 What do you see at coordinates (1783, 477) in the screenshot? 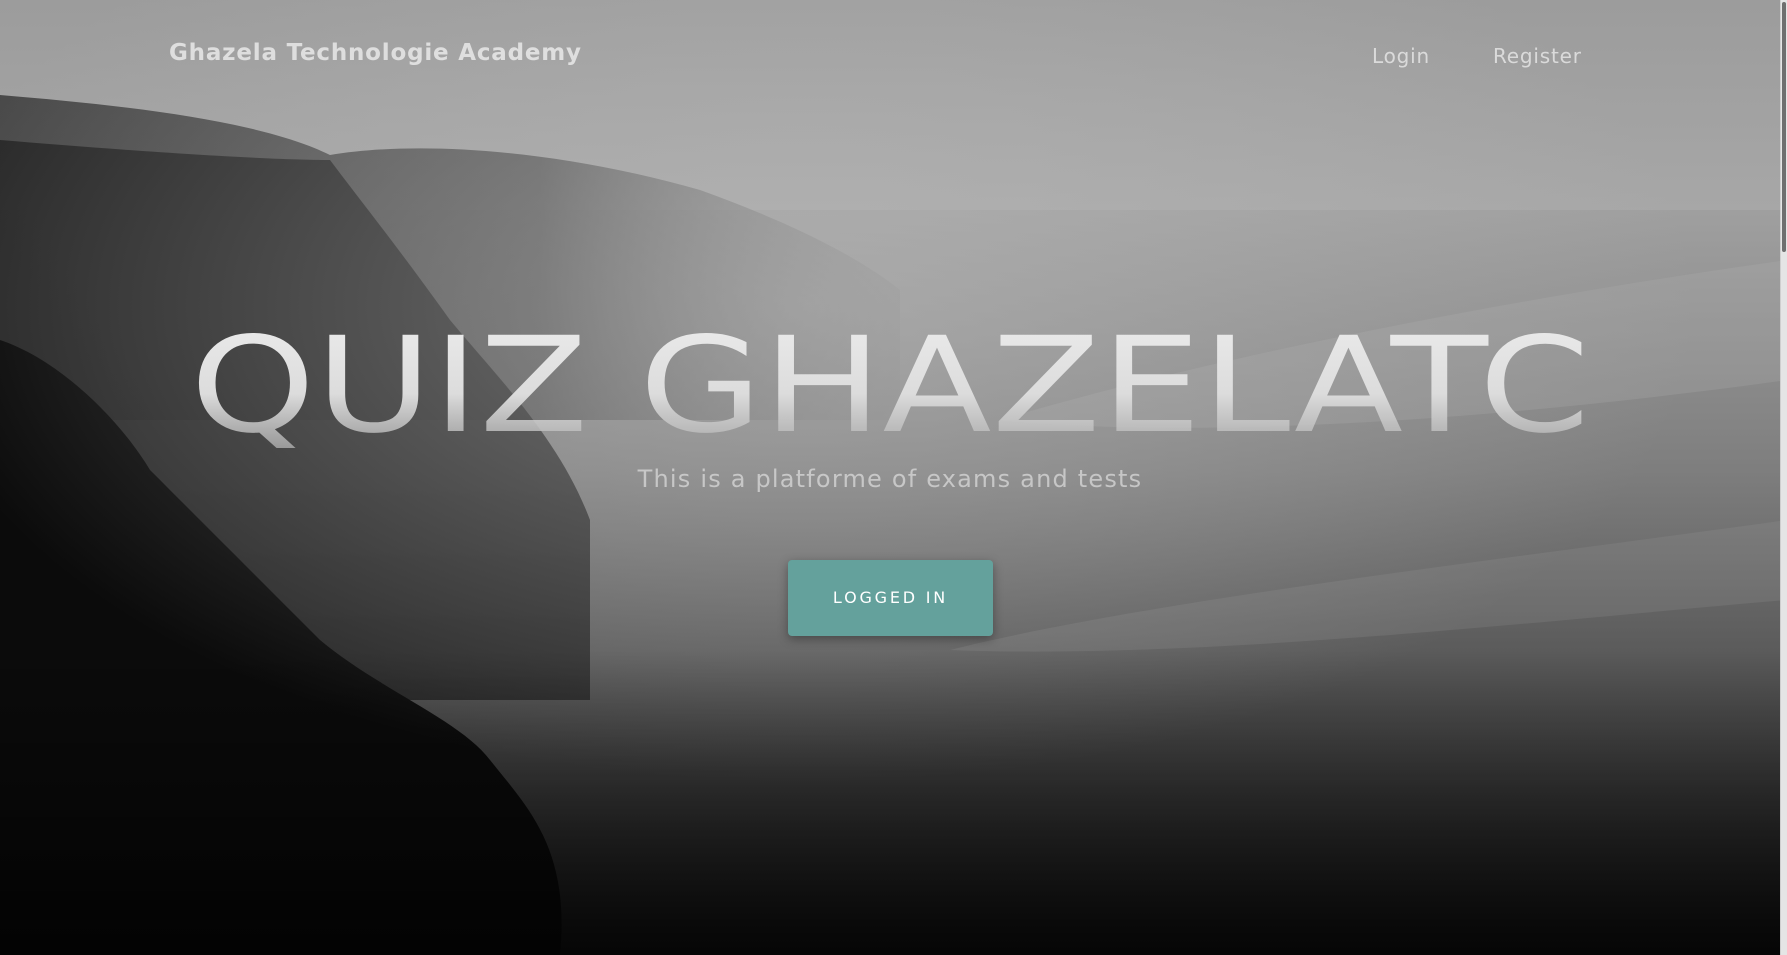
I see `scrollbar` at bounding box center [1783, 477].